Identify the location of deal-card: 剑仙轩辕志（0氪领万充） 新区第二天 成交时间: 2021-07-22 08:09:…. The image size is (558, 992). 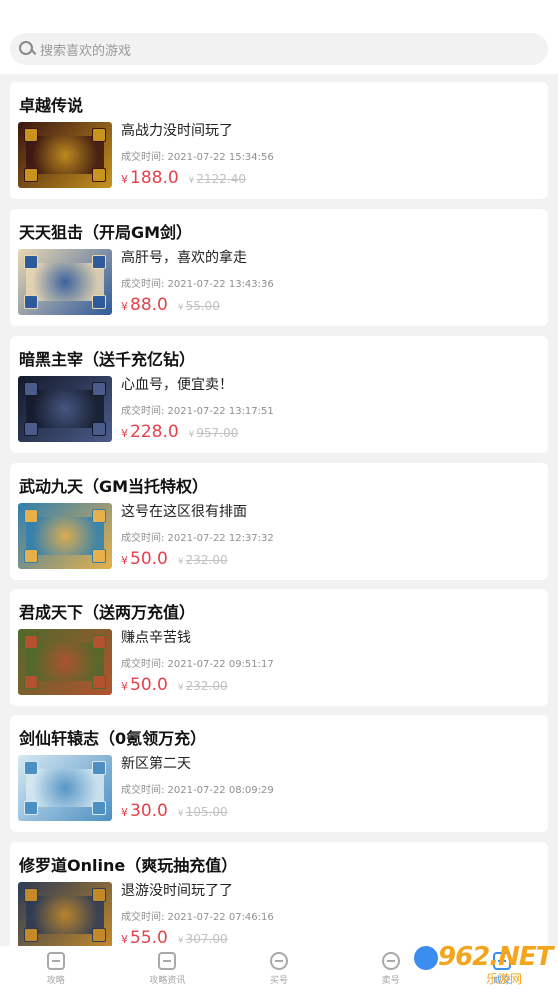
(279, 773).